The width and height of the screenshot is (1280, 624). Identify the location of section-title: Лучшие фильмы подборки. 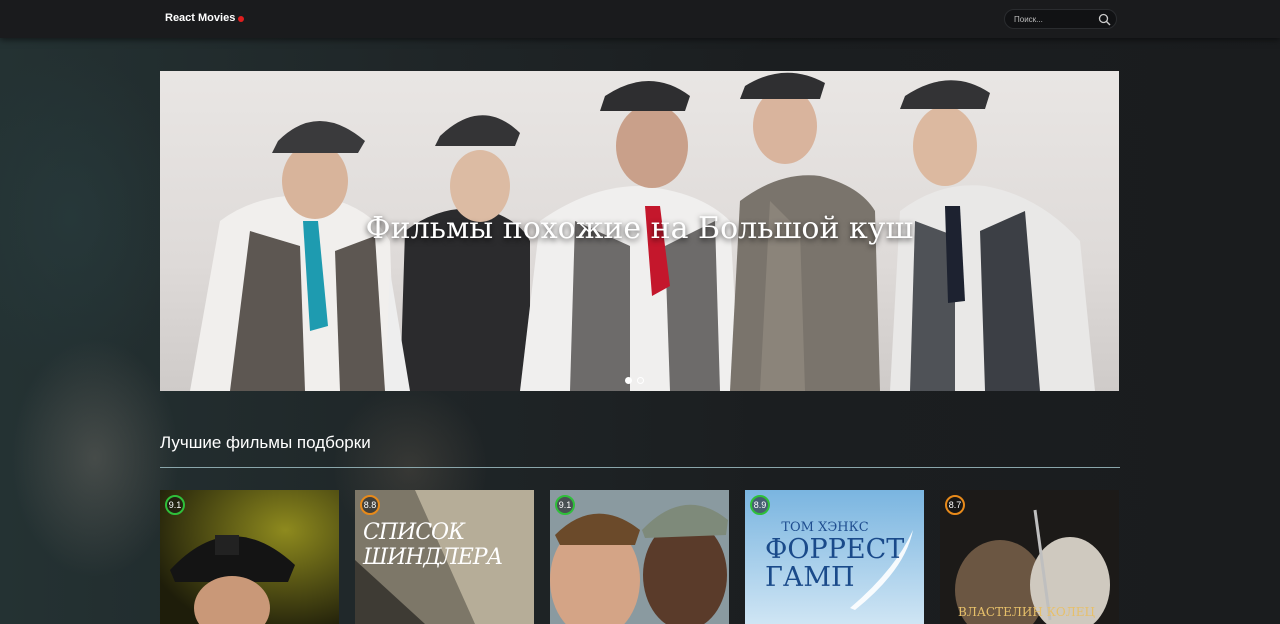
(265, 442).